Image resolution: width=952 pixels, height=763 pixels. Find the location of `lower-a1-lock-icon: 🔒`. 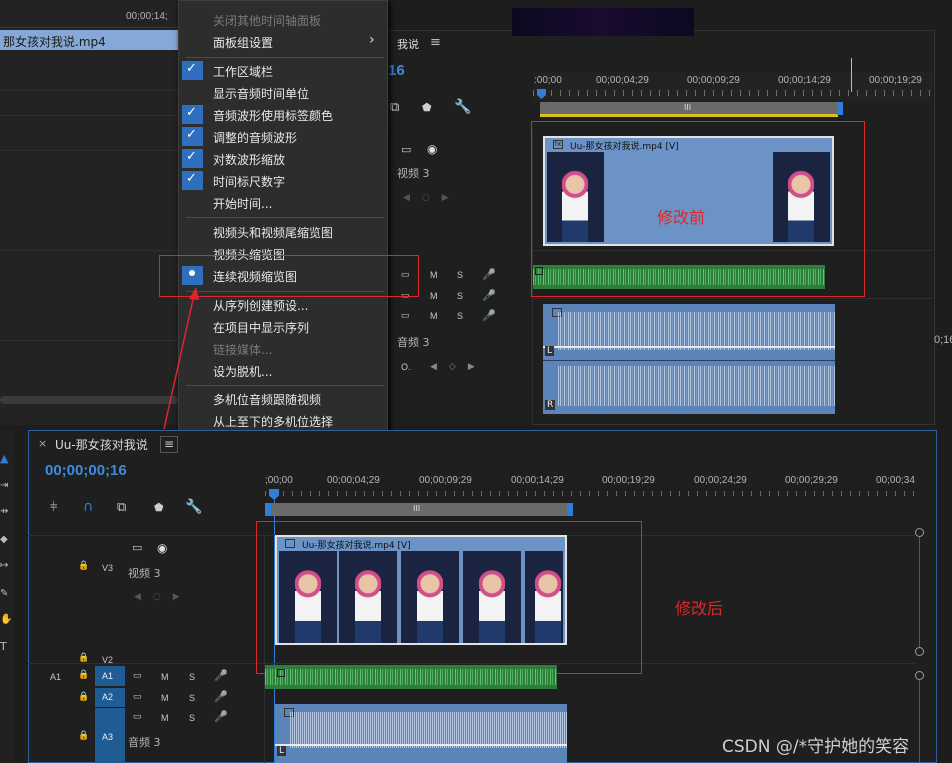

lower-a1-lock-icon: 🔒 is located at coordinates (83, 675).